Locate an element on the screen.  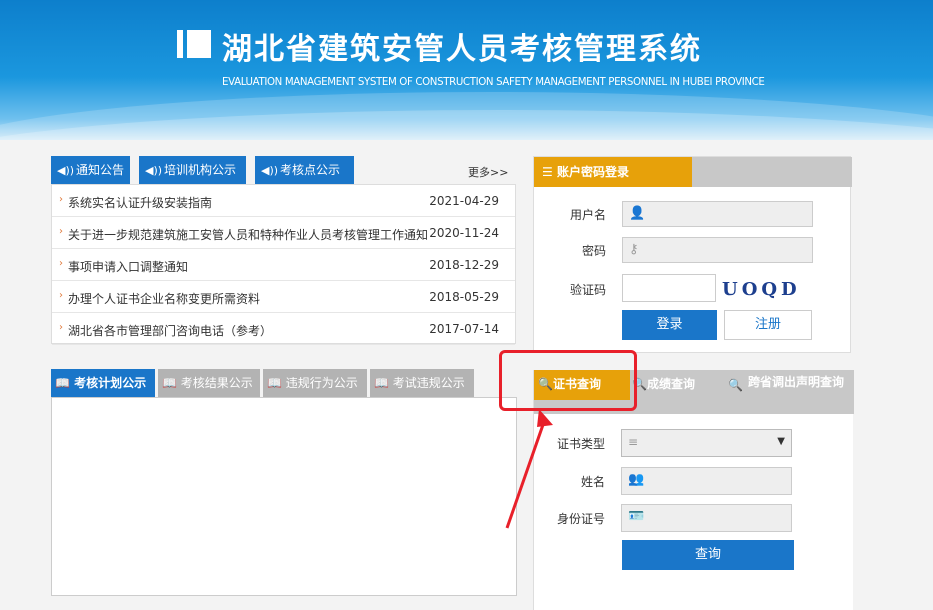
list-icon: ≡ is located at coordinates (633, 442).